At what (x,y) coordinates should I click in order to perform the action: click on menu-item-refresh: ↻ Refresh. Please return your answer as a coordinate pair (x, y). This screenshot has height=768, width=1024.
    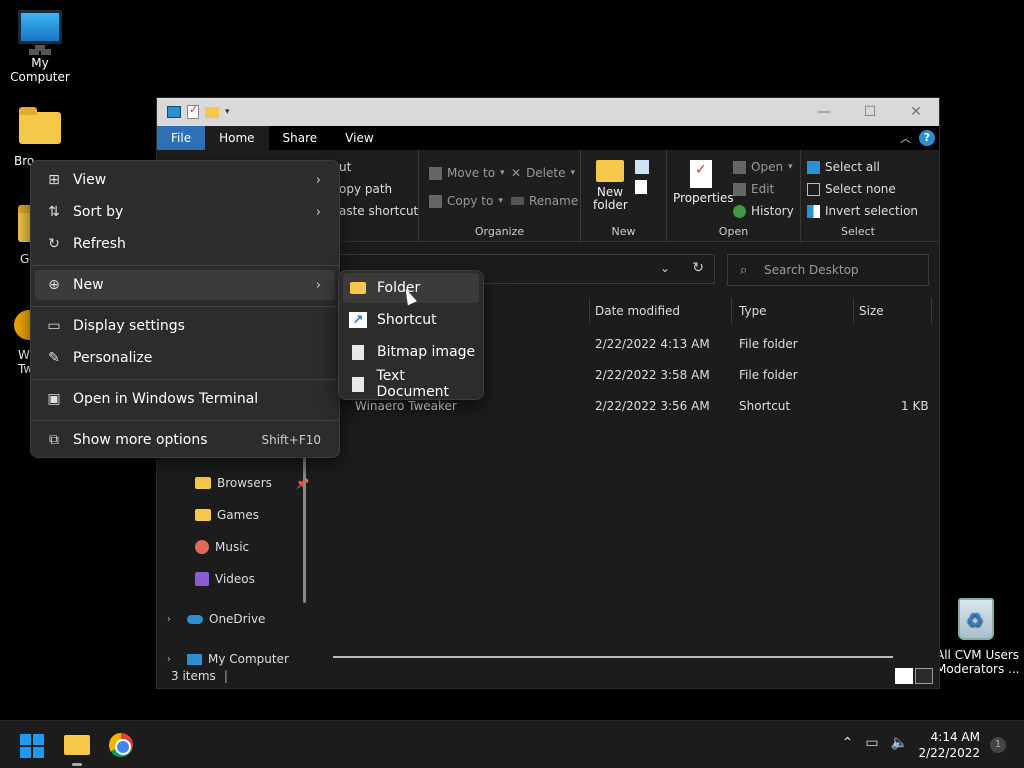
    Looking at the image, I should click on (185, 244).